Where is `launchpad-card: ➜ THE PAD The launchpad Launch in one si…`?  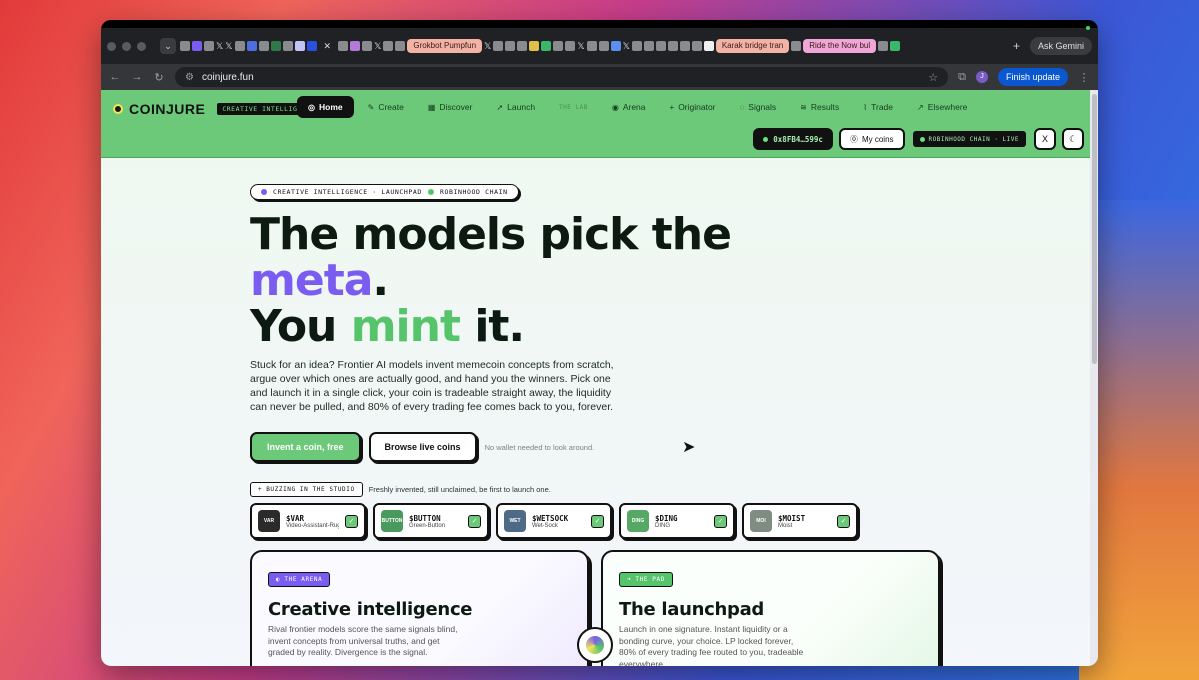 launchpad-card: ➜ THE PAD The launchpad Launch in one si… is located at coordinates (770, 608).